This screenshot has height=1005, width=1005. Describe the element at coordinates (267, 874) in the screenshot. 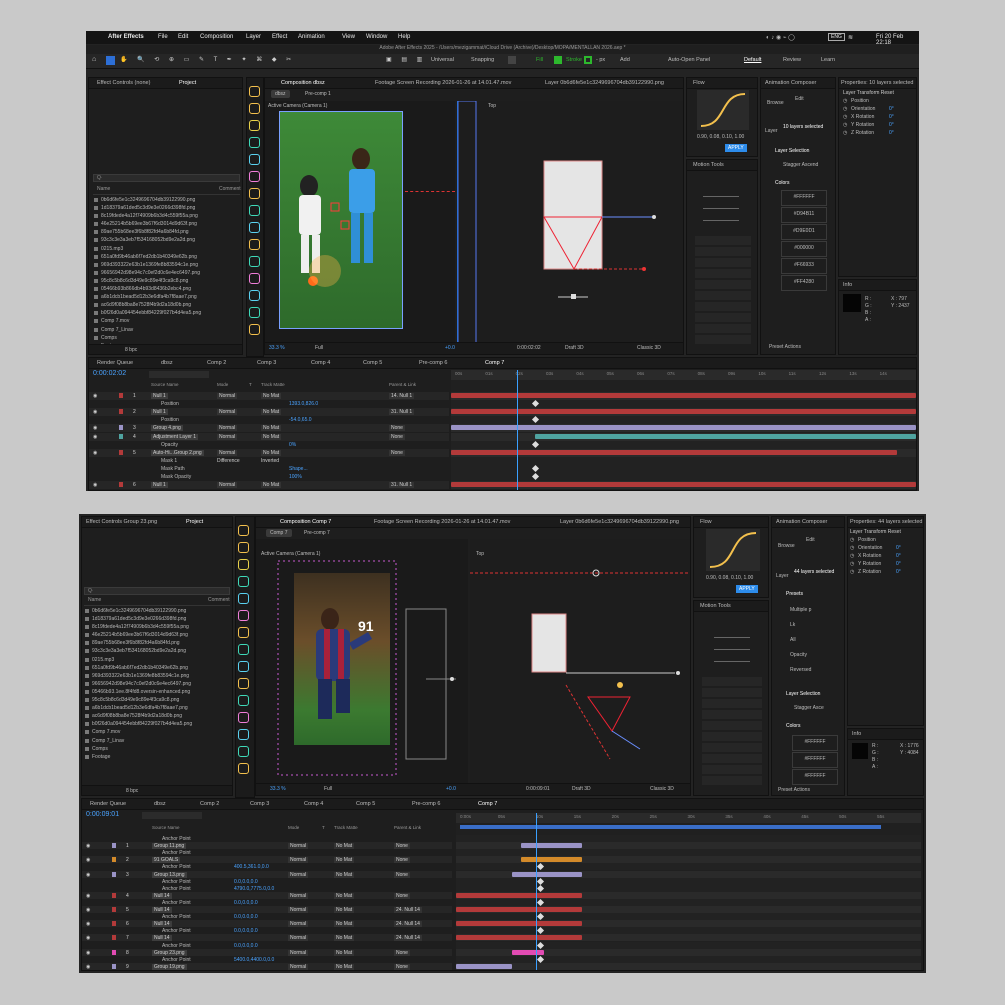

I see `layer-row: ◉ 3 Group 13.png Normal No Mat None` at that location.